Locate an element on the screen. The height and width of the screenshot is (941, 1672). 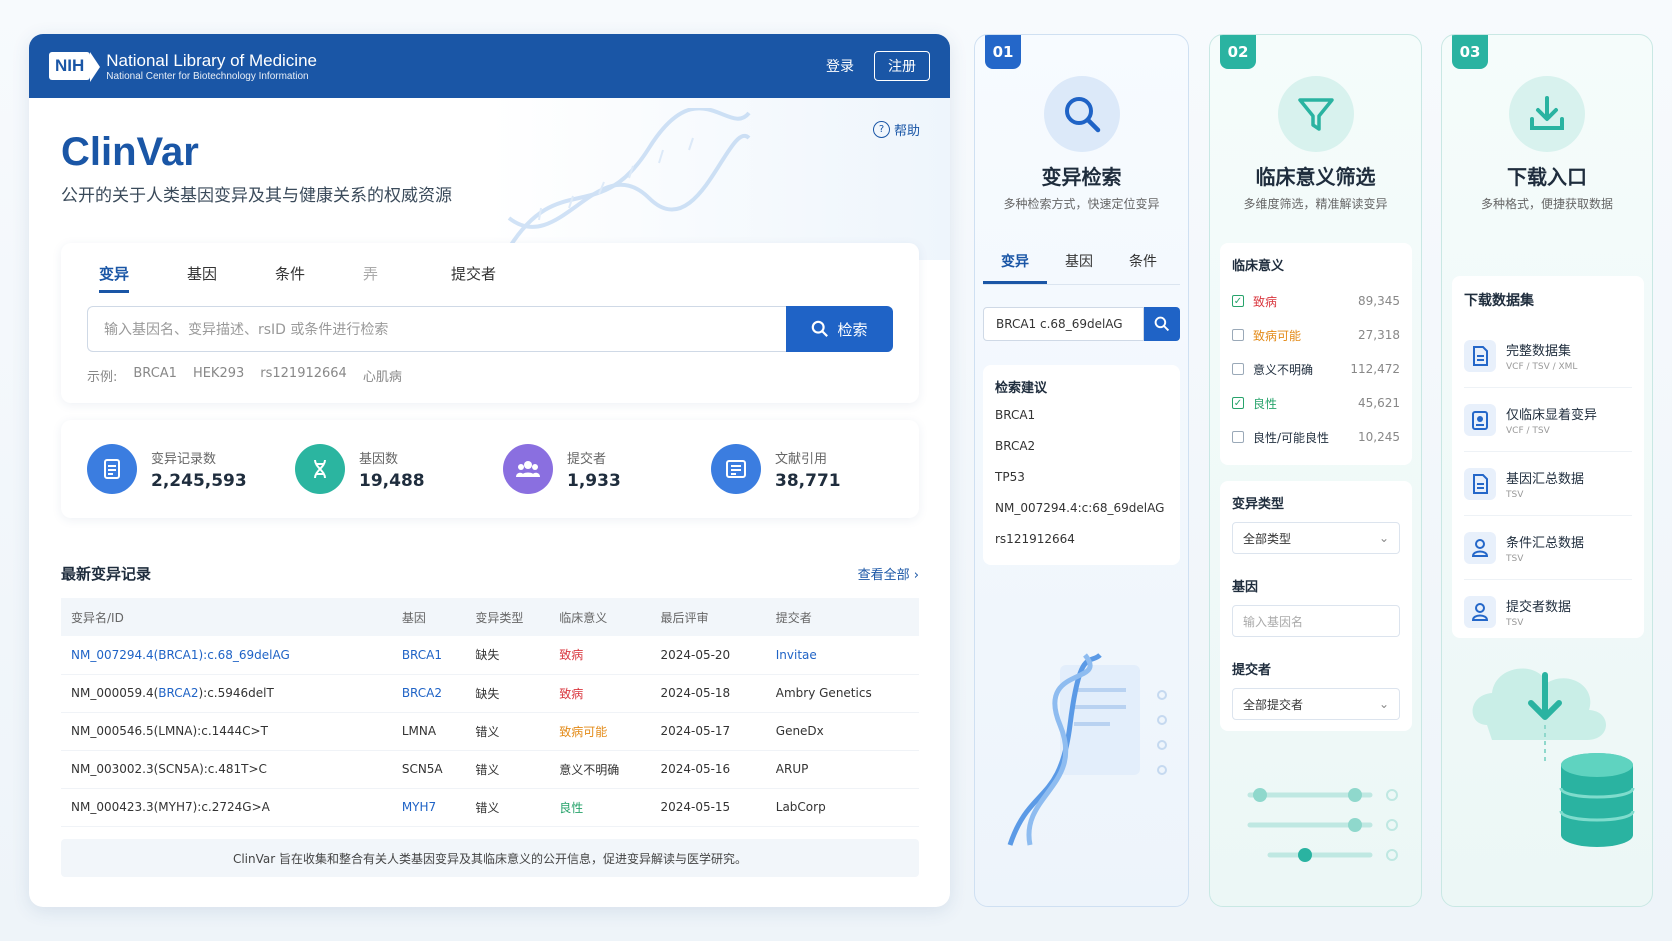
card-title: 临床意义筛选 is located at coordinates (1315, 177).